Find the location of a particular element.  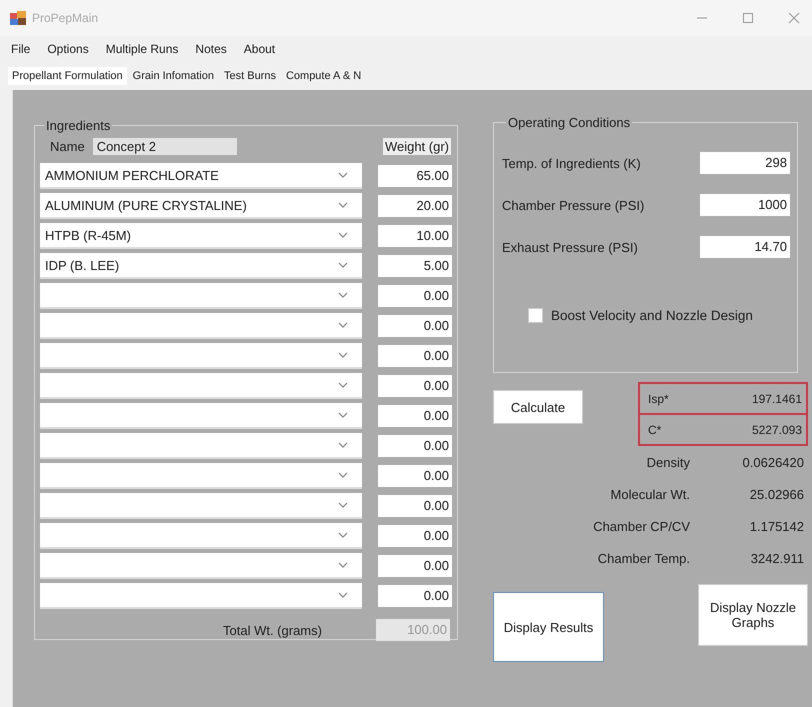

weight-header: Weight (gr) is located at coordinates (416, 146).